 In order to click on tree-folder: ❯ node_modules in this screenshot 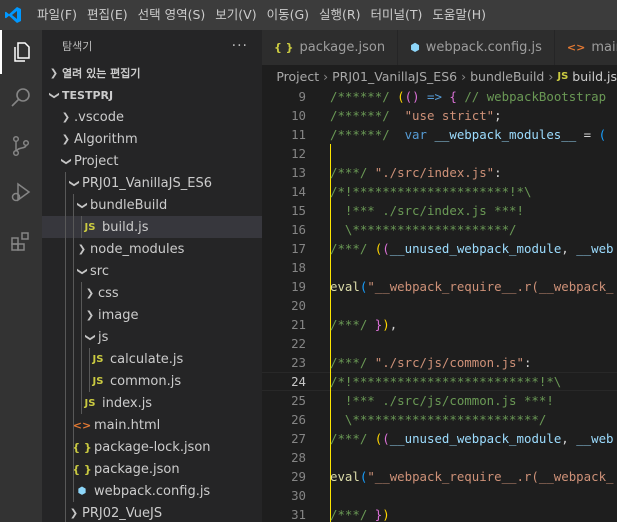, I will do `click(152, 249)`.